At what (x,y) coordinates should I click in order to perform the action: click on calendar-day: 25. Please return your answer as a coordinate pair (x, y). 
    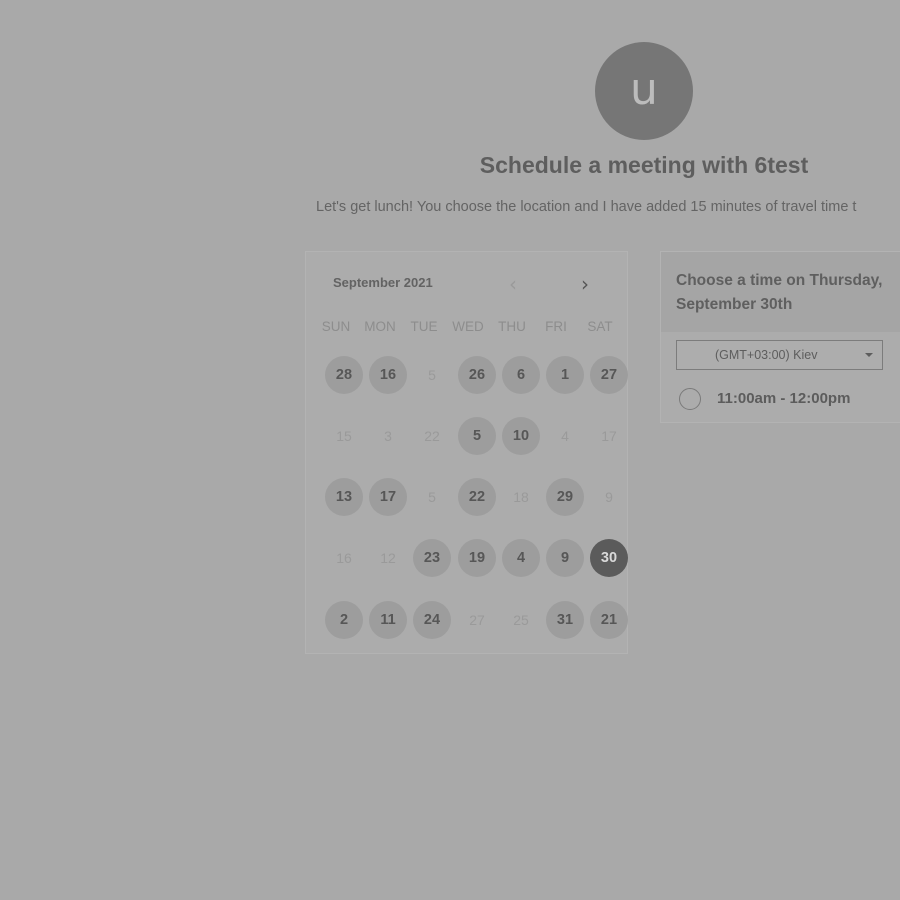
    Looking at the image, I should click on (521, 620).